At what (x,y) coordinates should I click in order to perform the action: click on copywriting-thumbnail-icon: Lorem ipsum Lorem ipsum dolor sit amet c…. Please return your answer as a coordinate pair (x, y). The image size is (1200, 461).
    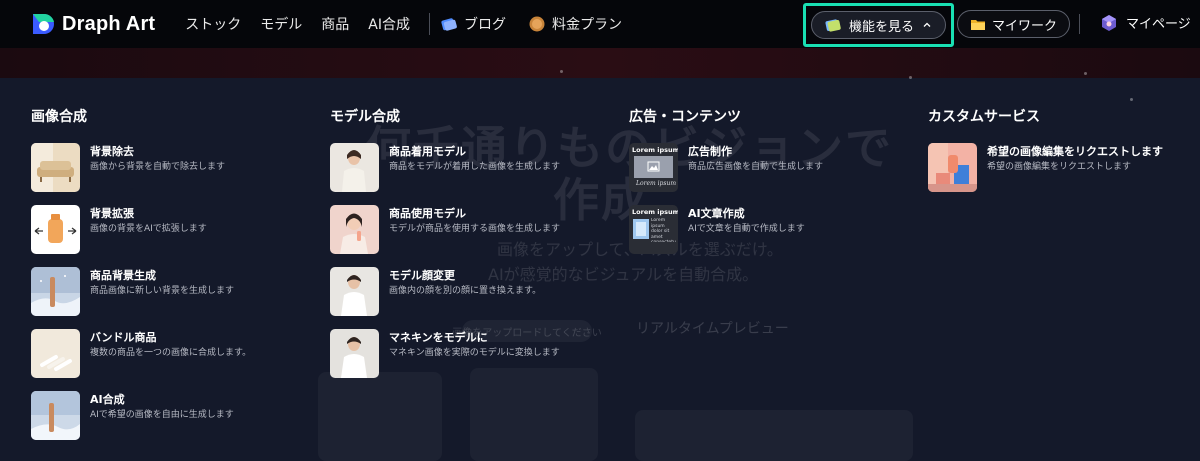
    Looking at the image, I should click on (653, 229).